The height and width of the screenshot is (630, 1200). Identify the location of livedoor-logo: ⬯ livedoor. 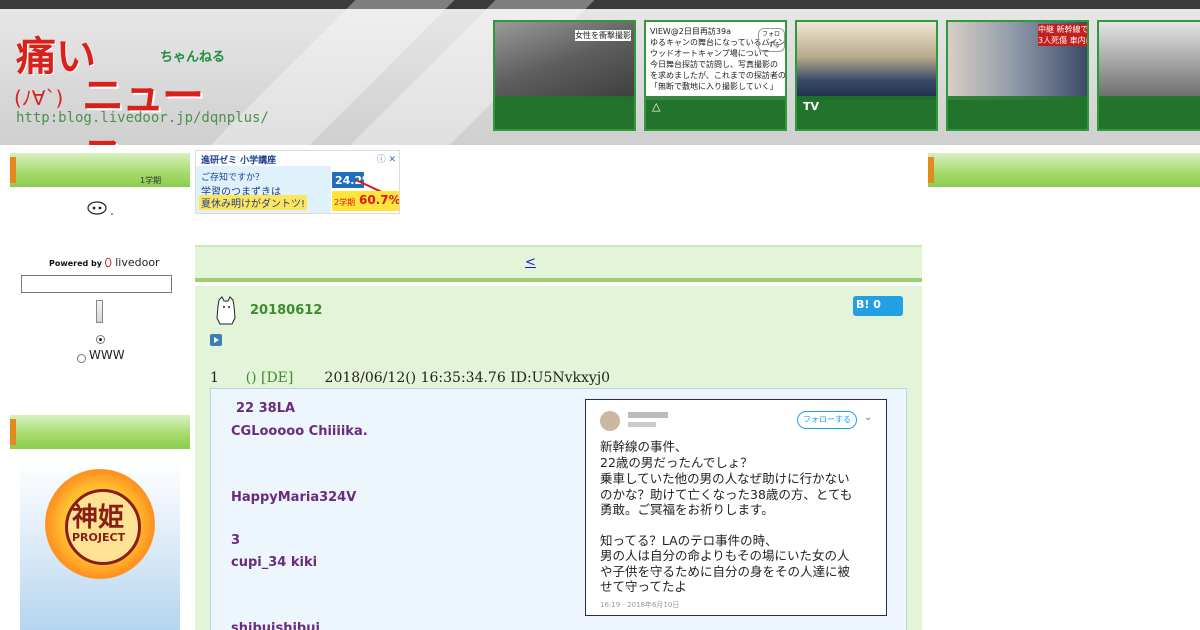
(132, 262).